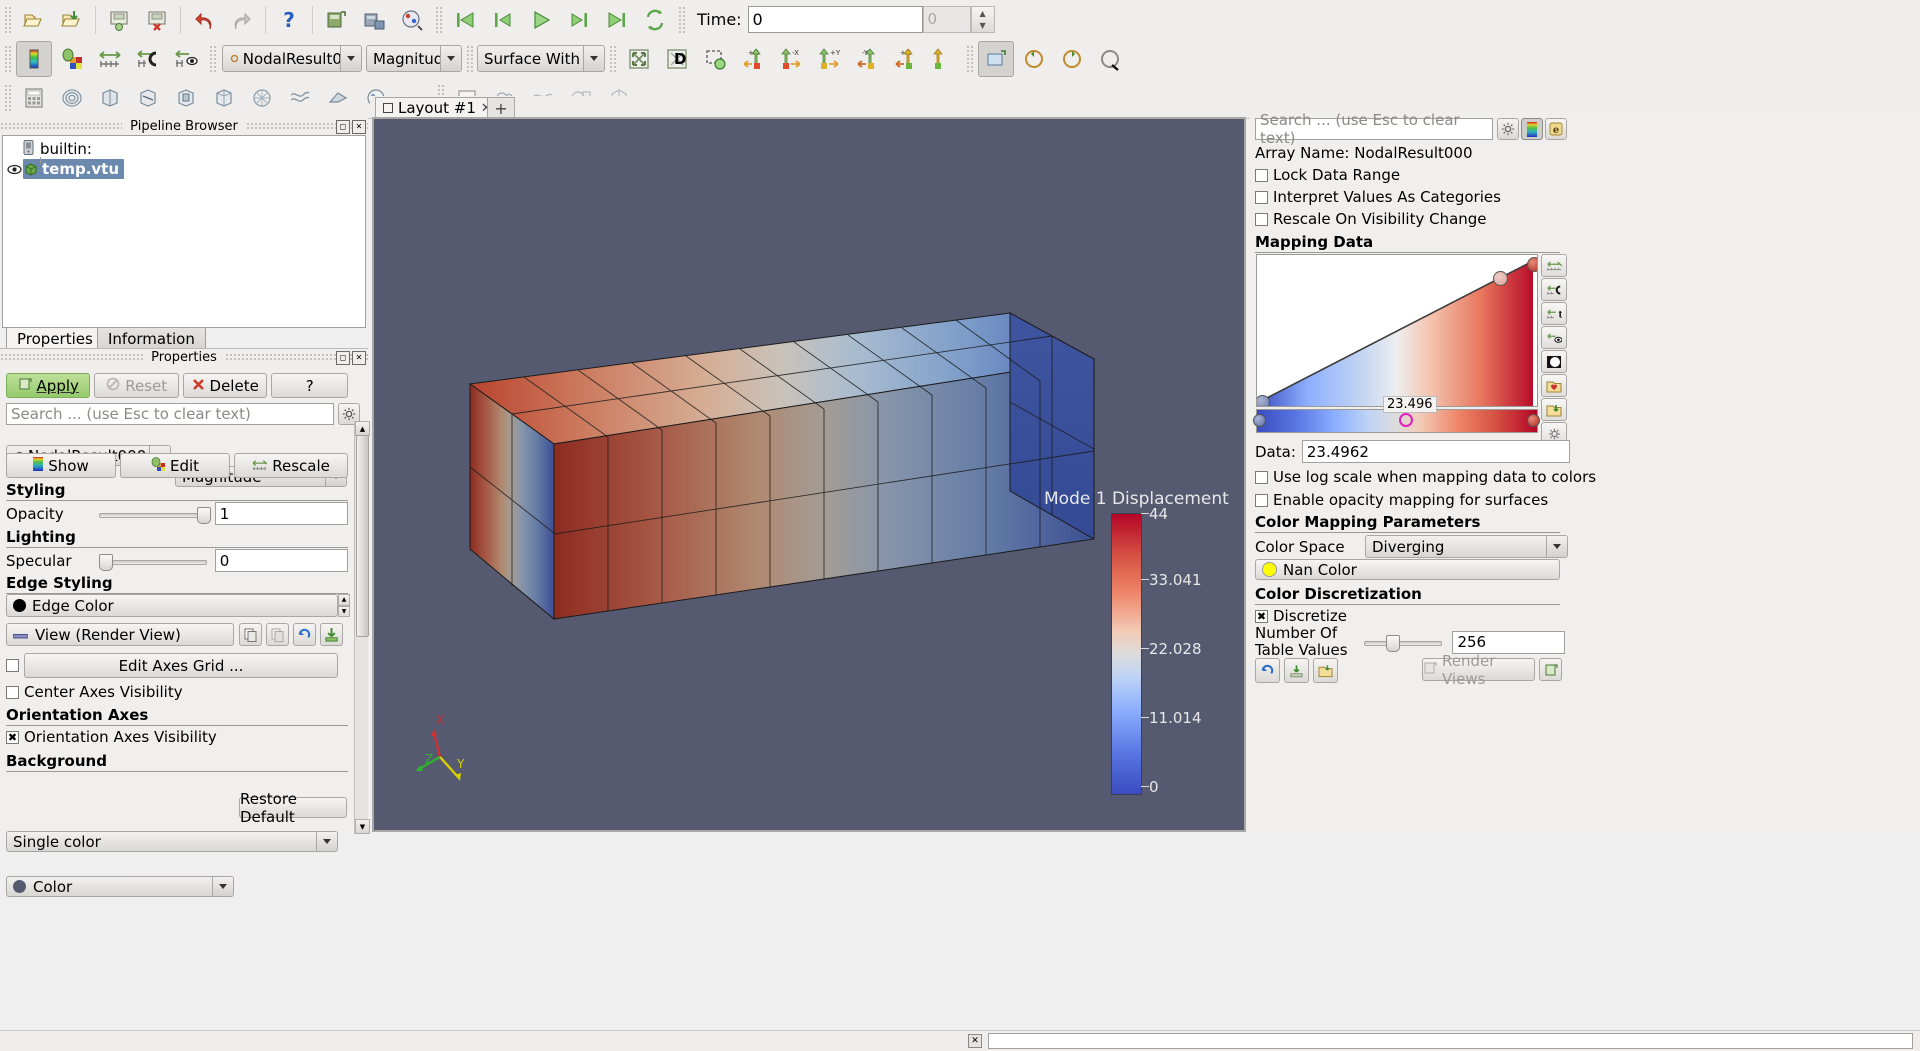 Image resolution: width=1920 pixels, height=1051 pixels. What do you see at coordinates (289, 20) in the screenshot?
I see `help-icon: ?` at bounding box center [289, 20].